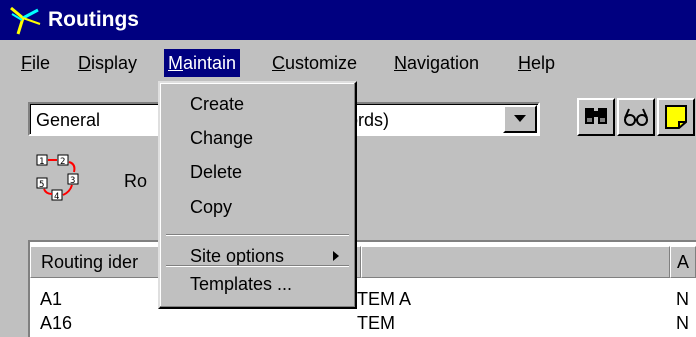 The width and height of the screenshot is (696, 337). Describe the element at coordinates (62, 162) in the screenshot. I see `svg-text: 2` at that location.